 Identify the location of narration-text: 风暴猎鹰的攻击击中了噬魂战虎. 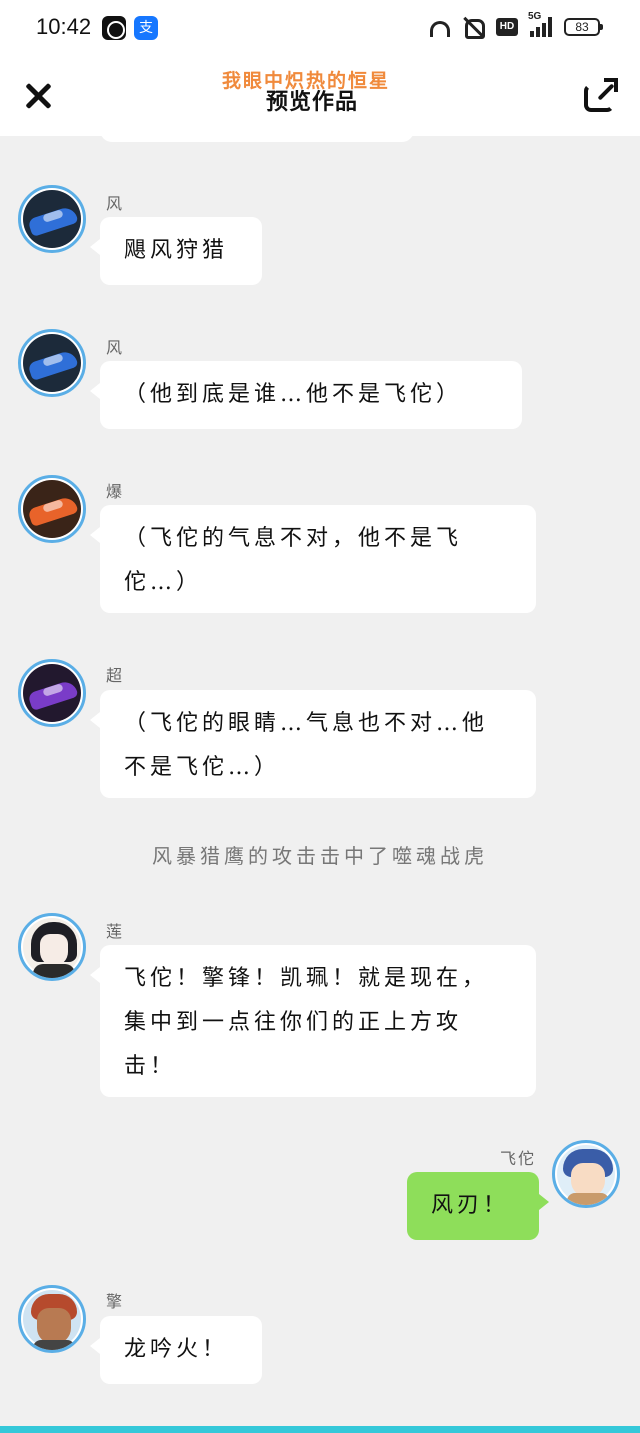
(320, 856).